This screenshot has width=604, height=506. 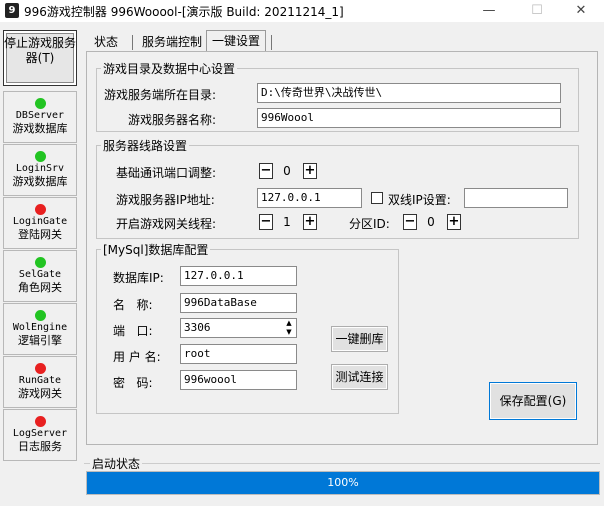 I want to click on service-name: RunGate, so click(x=40, y=380).